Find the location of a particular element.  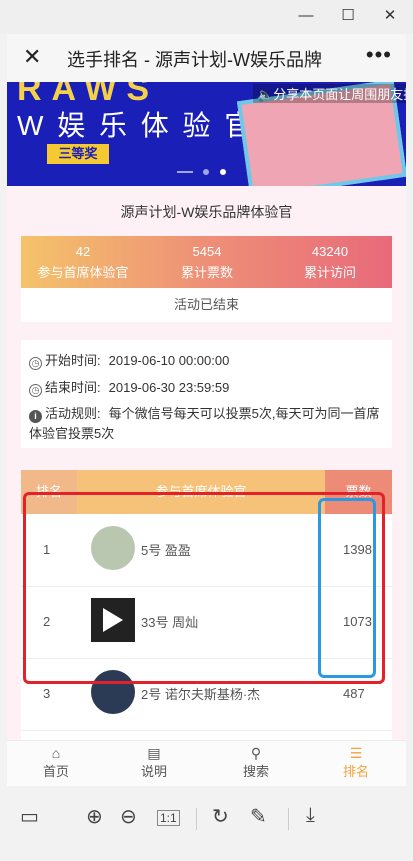

contestant-name: 2号 诺尔夫斯基杨·杰 is located at coordinates (200, 693).